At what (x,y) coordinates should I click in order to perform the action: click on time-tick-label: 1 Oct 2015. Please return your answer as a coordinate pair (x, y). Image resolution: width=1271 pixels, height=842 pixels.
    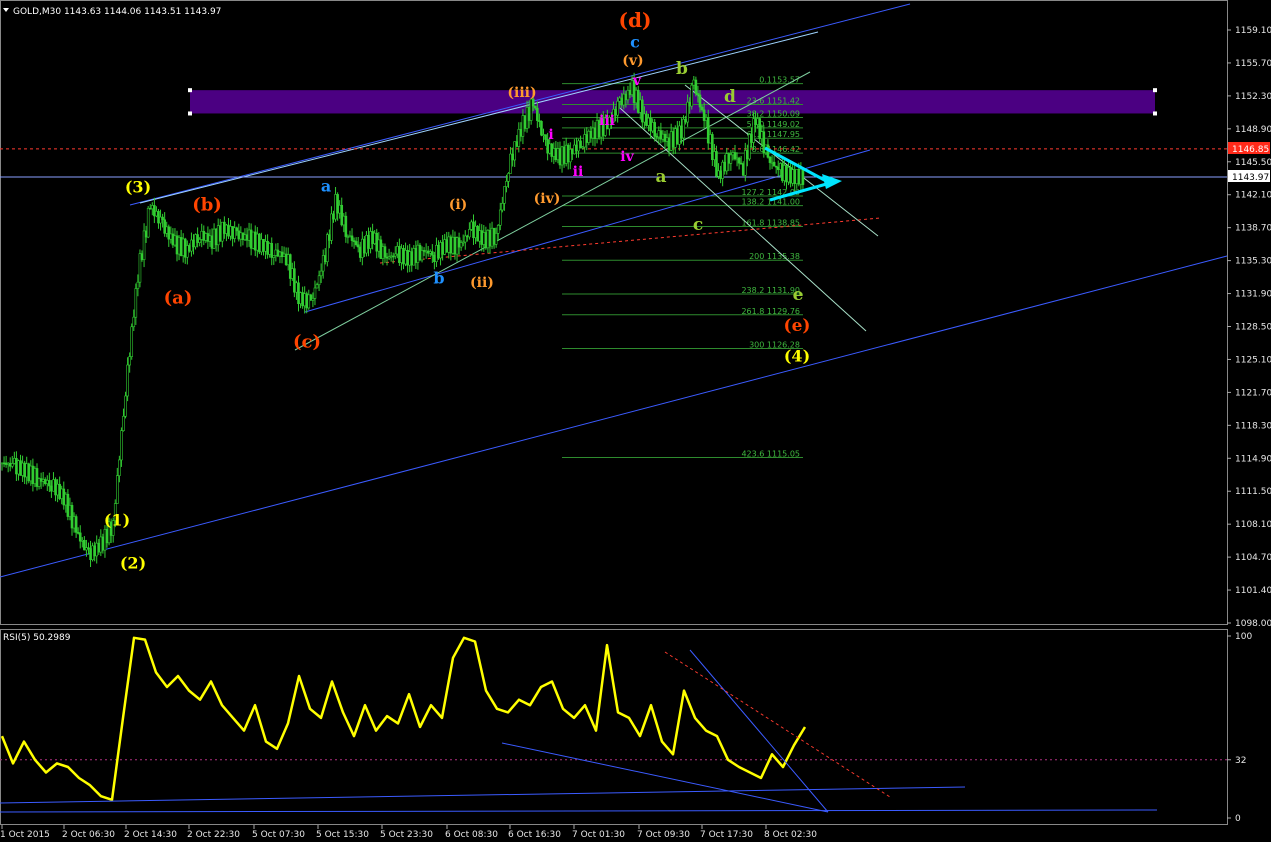
    Looking at the image, I should click on (25, 835).